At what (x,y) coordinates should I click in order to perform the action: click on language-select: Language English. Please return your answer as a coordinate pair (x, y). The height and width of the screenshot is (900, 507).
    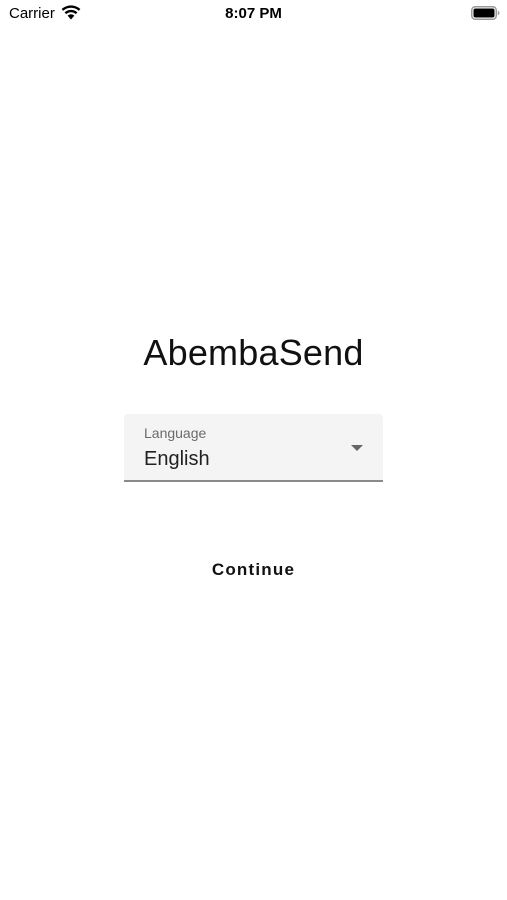
    Looking at the image, I should click on (253, 448).